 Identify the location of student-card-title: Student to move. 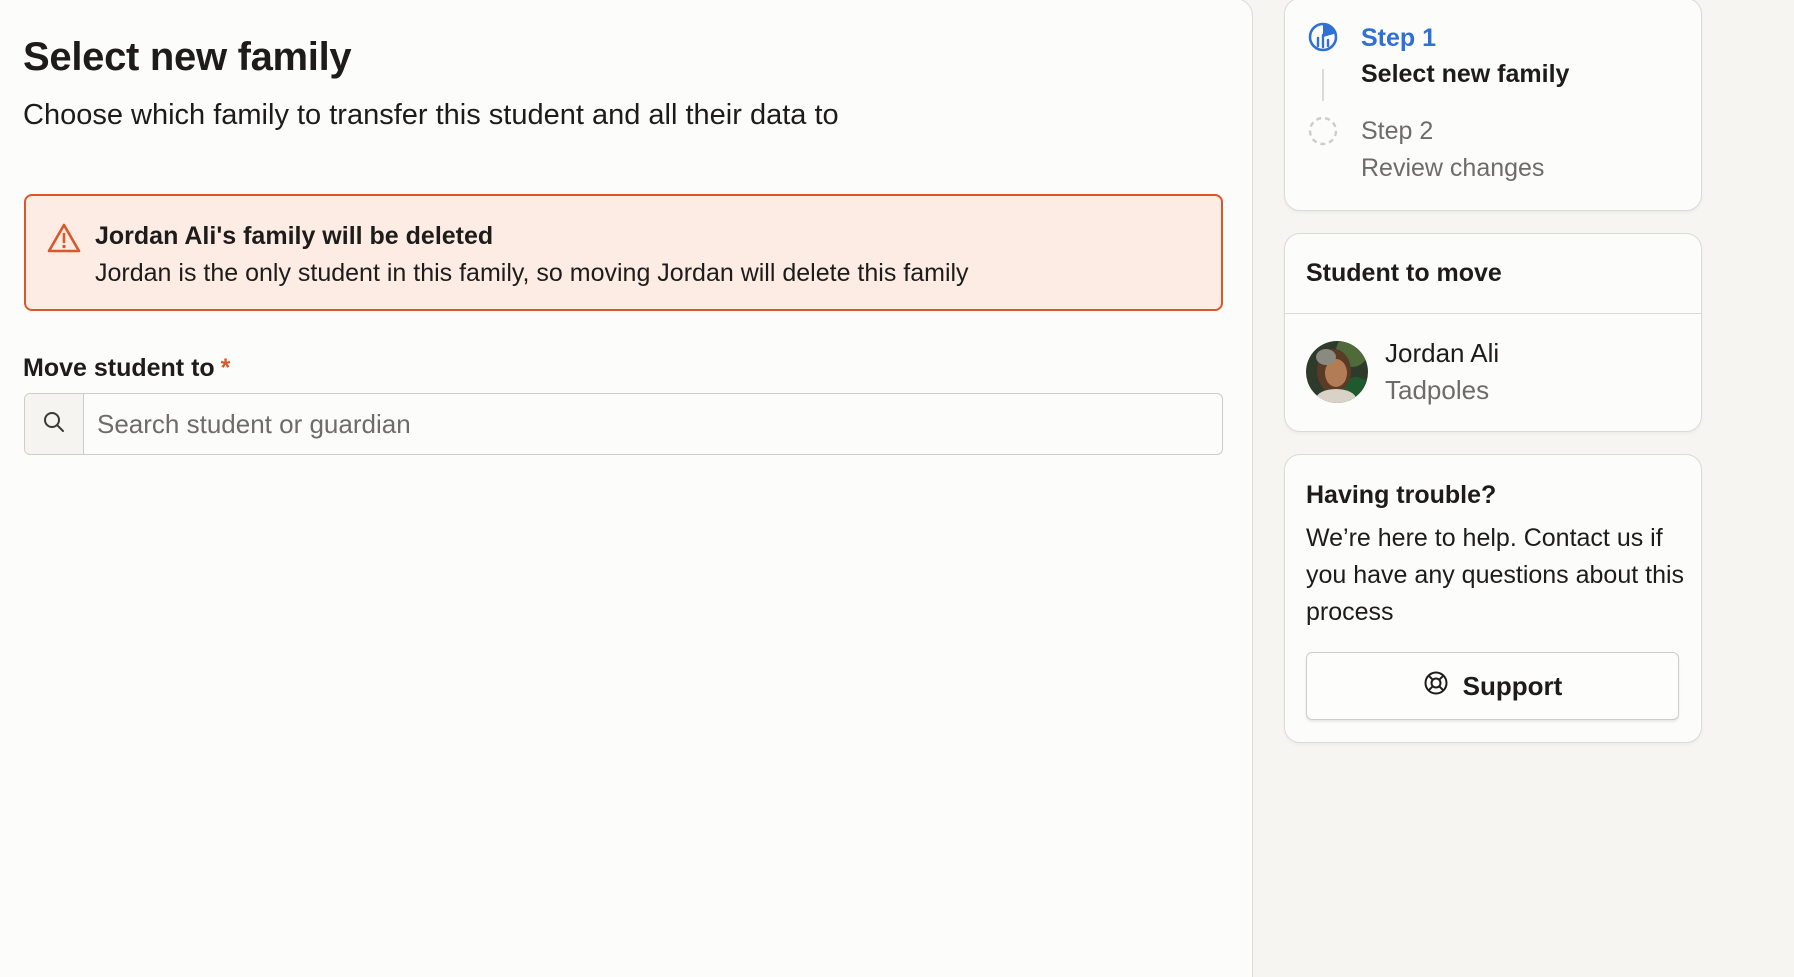
(1493, 274).